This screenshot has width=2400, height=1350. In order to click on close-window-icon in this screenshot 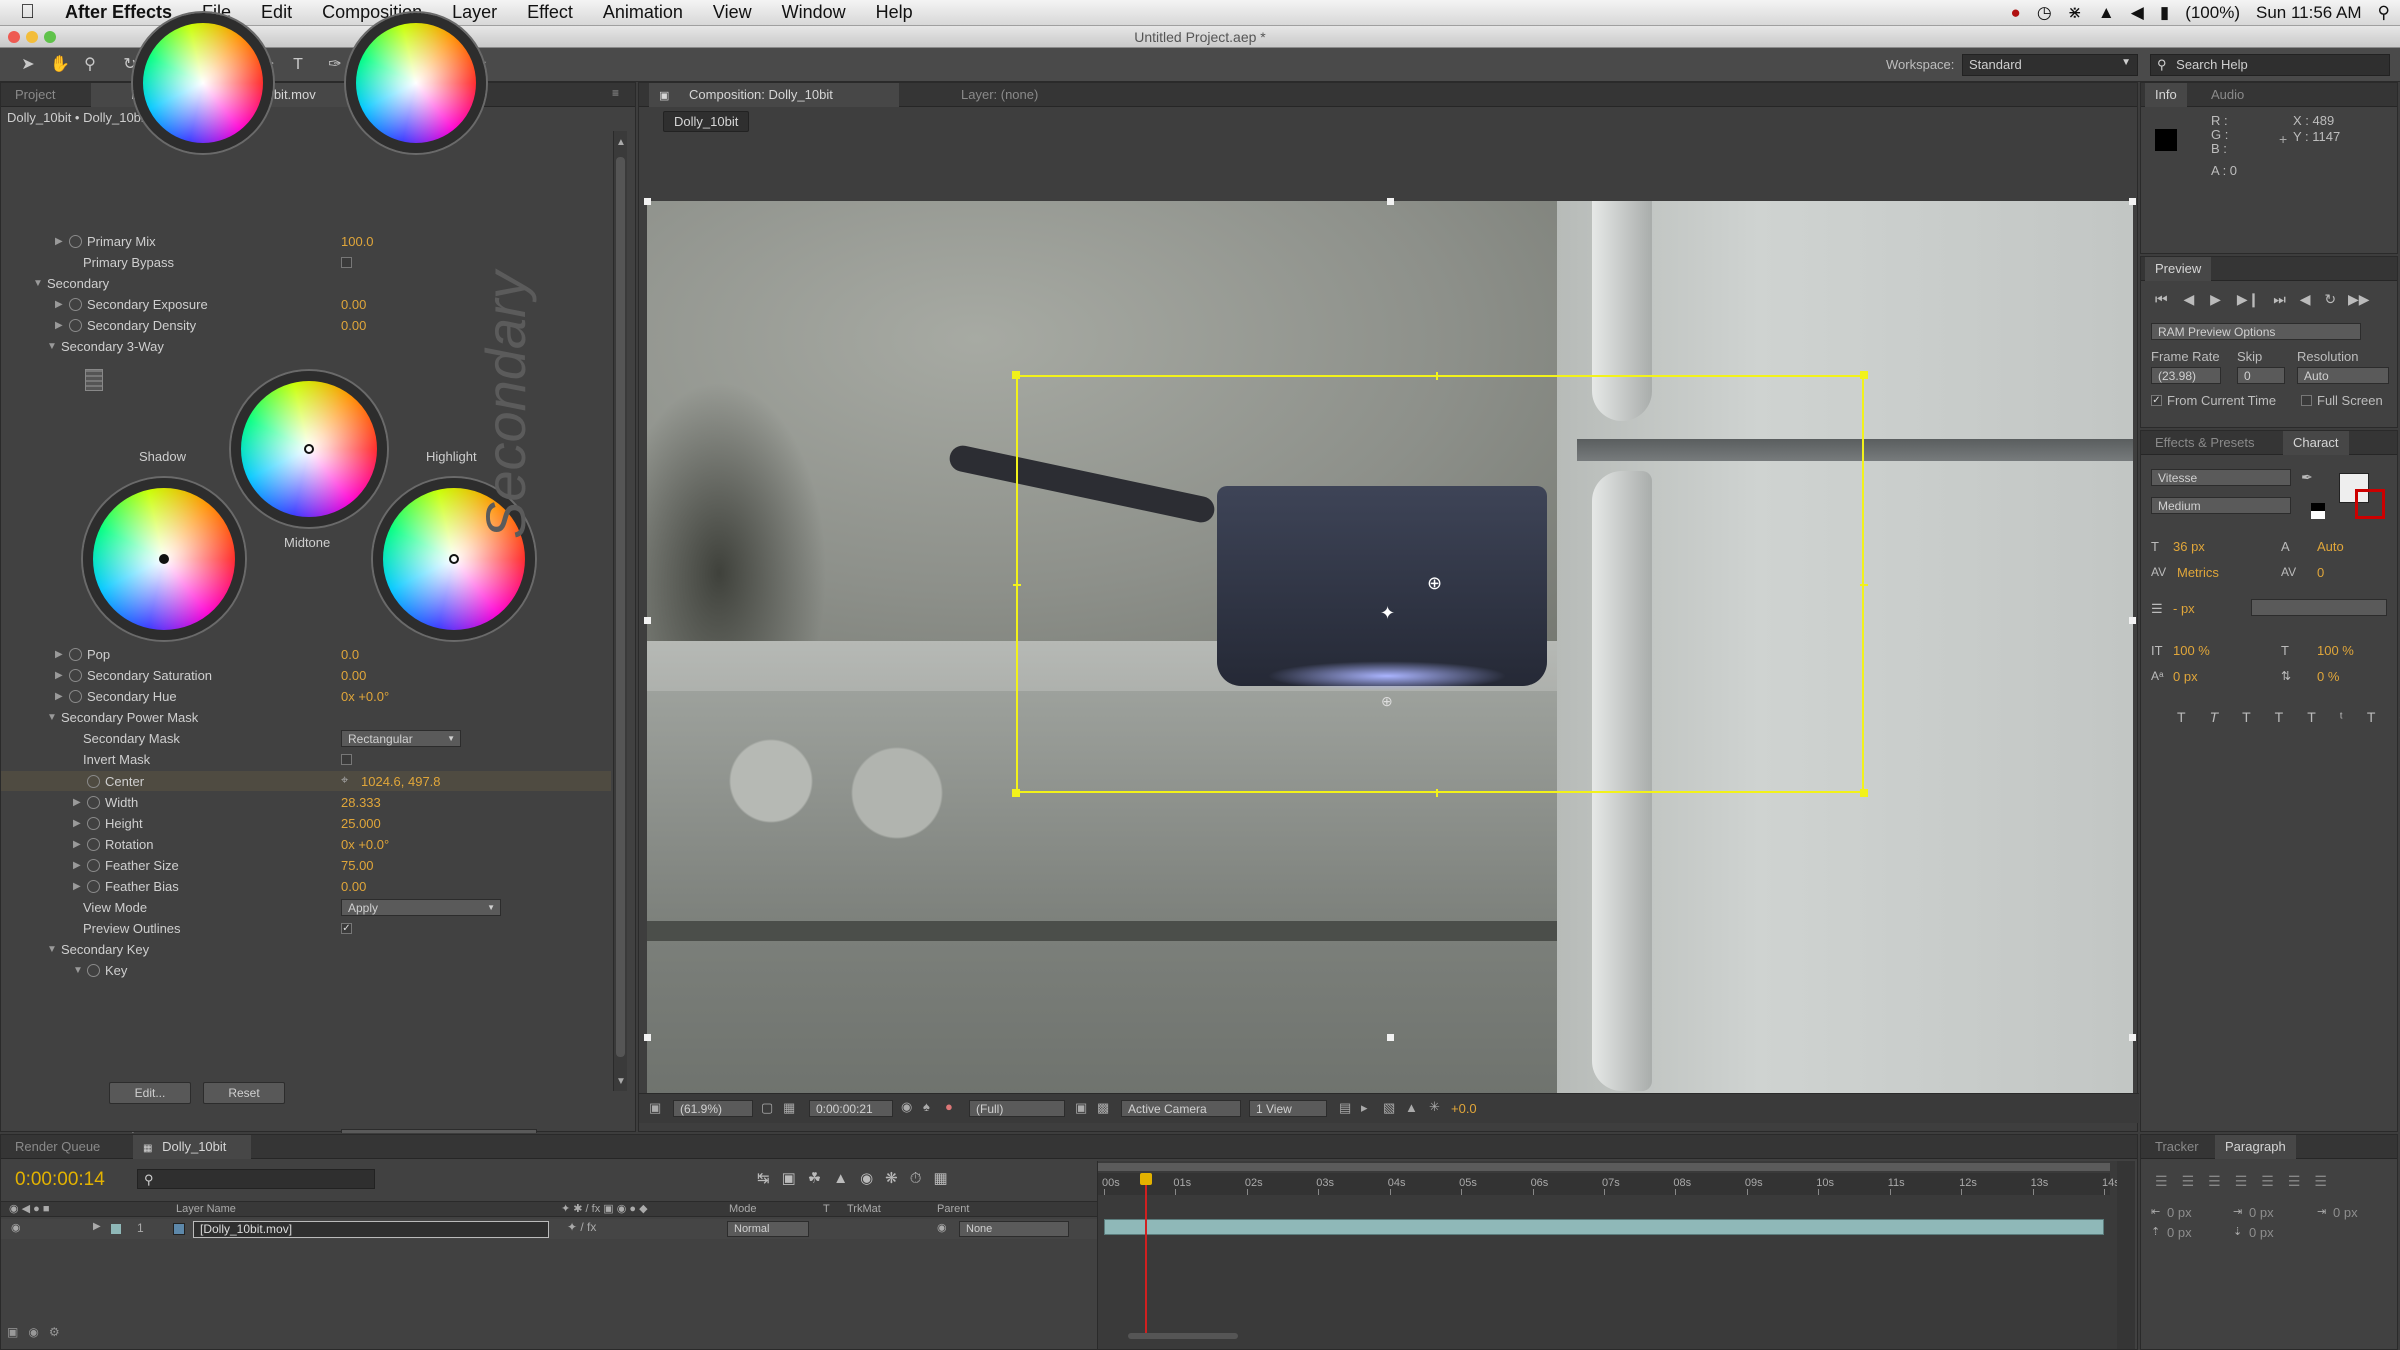, I will do `click(14, 37)`.